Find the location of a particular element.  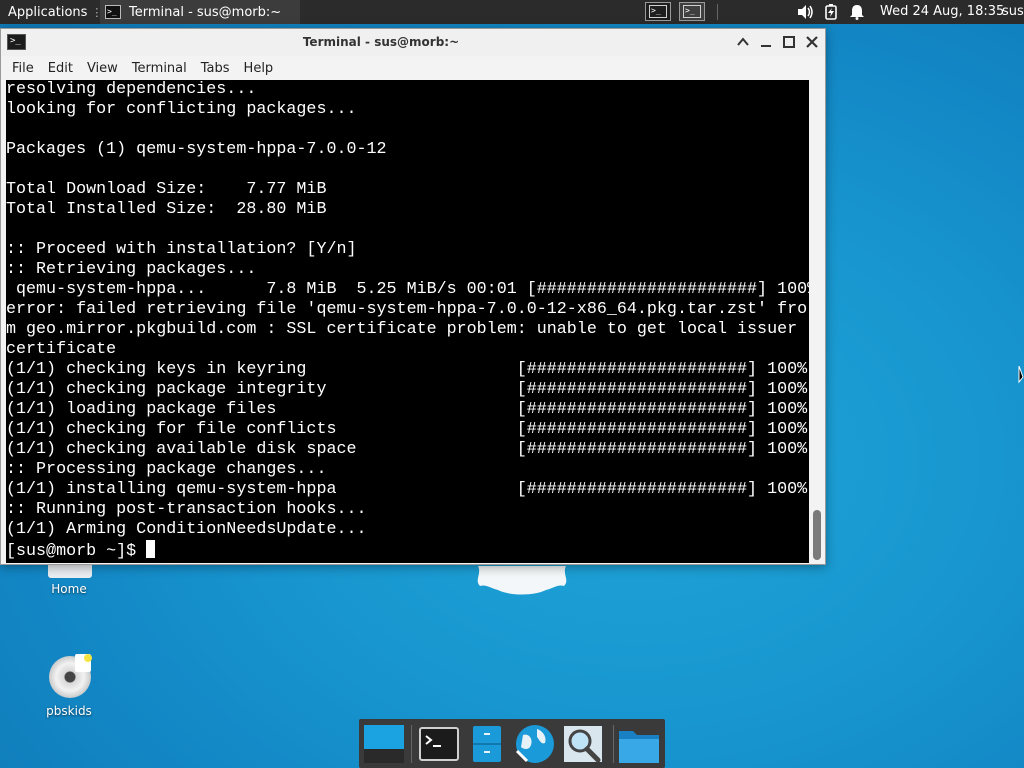

workspace-1-button: >_ is located at coordinates (658, 11).